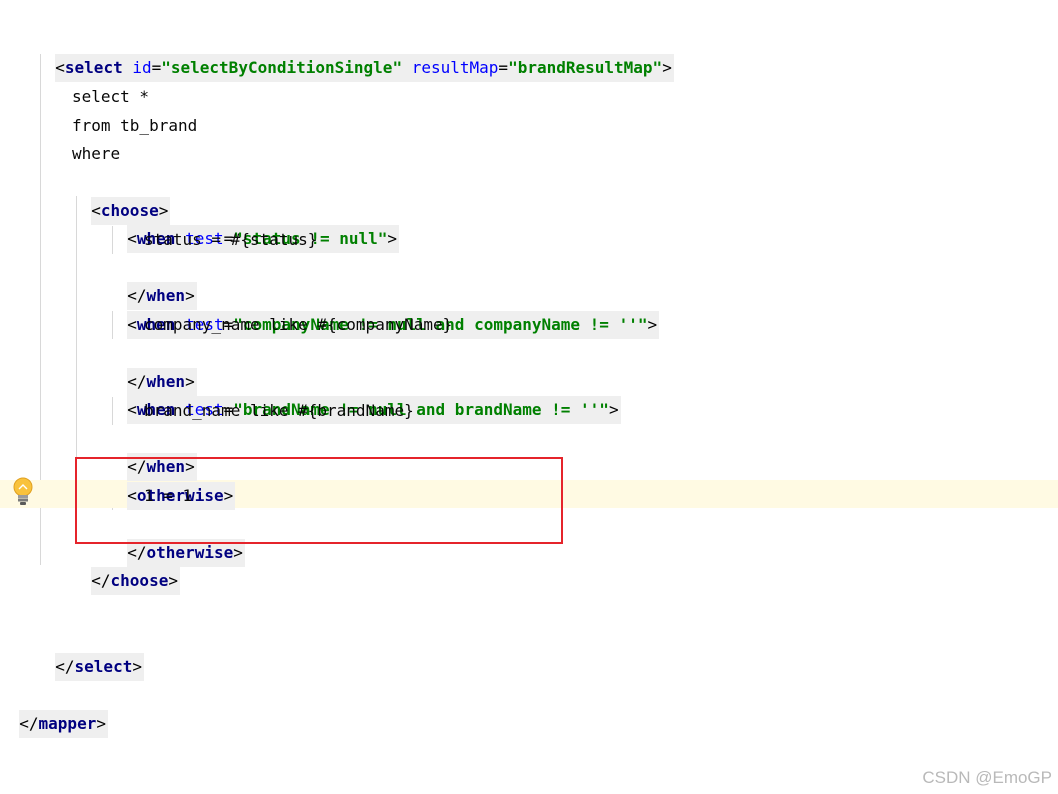 The height and width of the screenshot is (794, 1058). What do you see at coordinates (279, 411) in the screenshot?
I see `code-line-brand-body: brand_name like #{brandName}` at bounding box center [279, 411].